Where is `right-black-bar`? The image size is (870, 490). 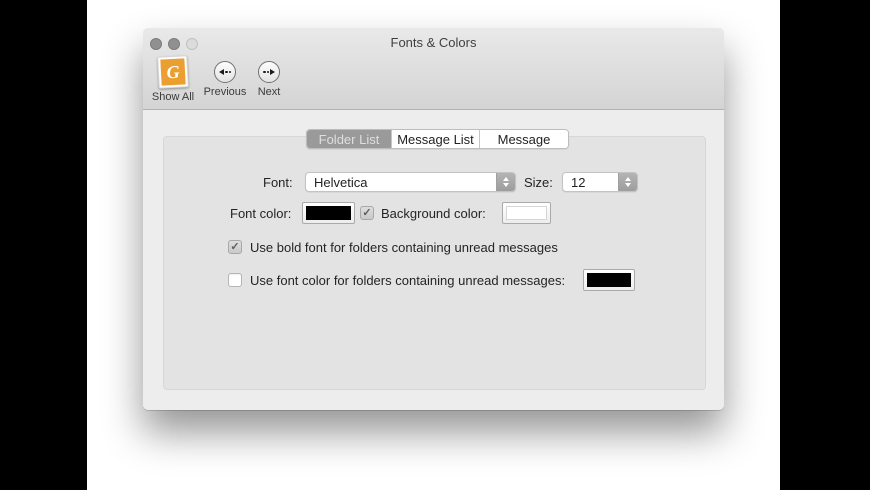 right-black-bar is located at coordinates (825, 245).